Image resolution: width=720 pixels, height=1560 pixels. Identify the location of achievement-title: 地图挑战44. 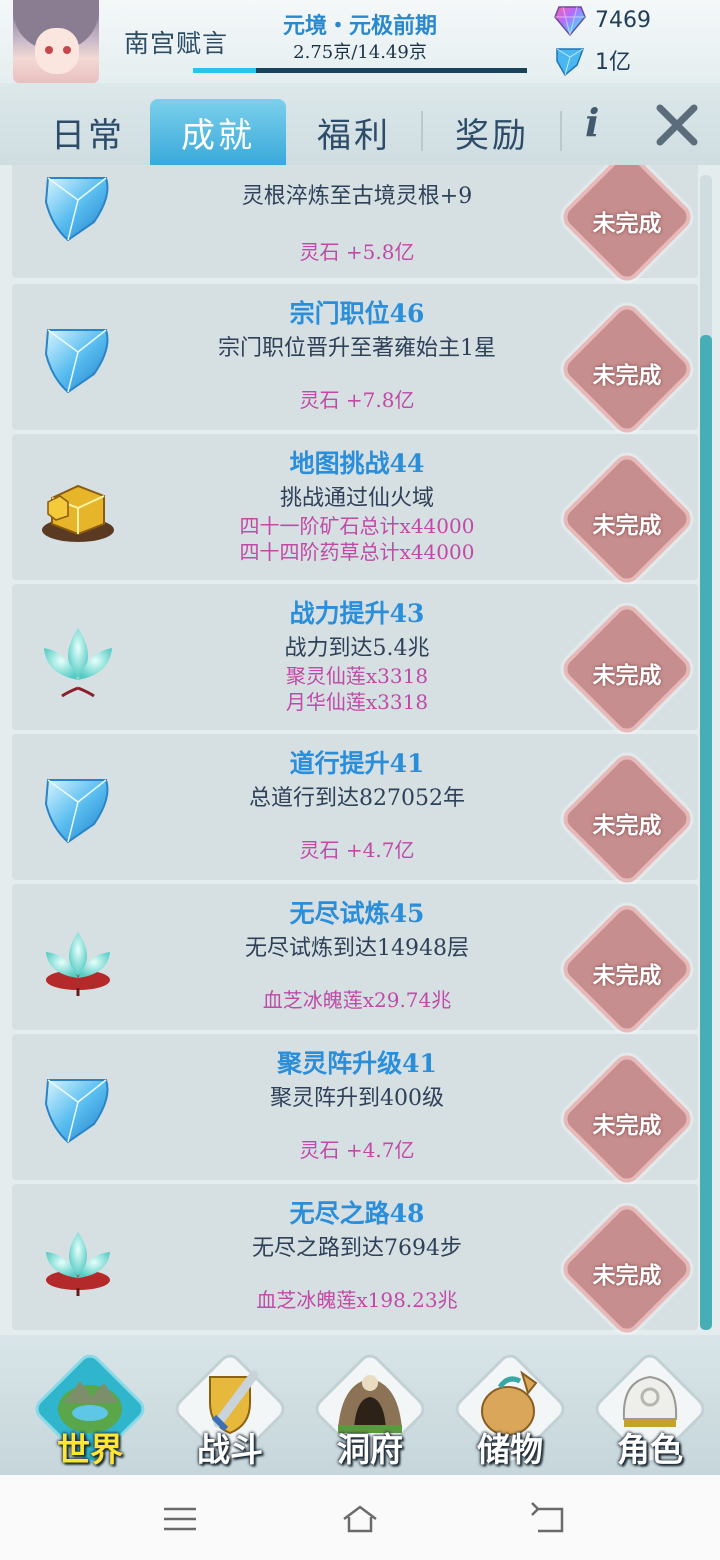
(357, 463).